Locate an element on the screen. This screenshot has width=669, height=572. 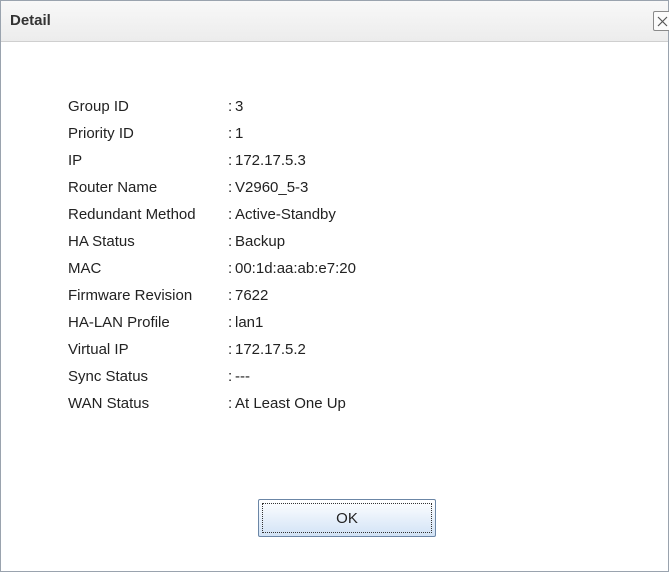
detail-label: Sync Status is located at coordinates (108, 376).